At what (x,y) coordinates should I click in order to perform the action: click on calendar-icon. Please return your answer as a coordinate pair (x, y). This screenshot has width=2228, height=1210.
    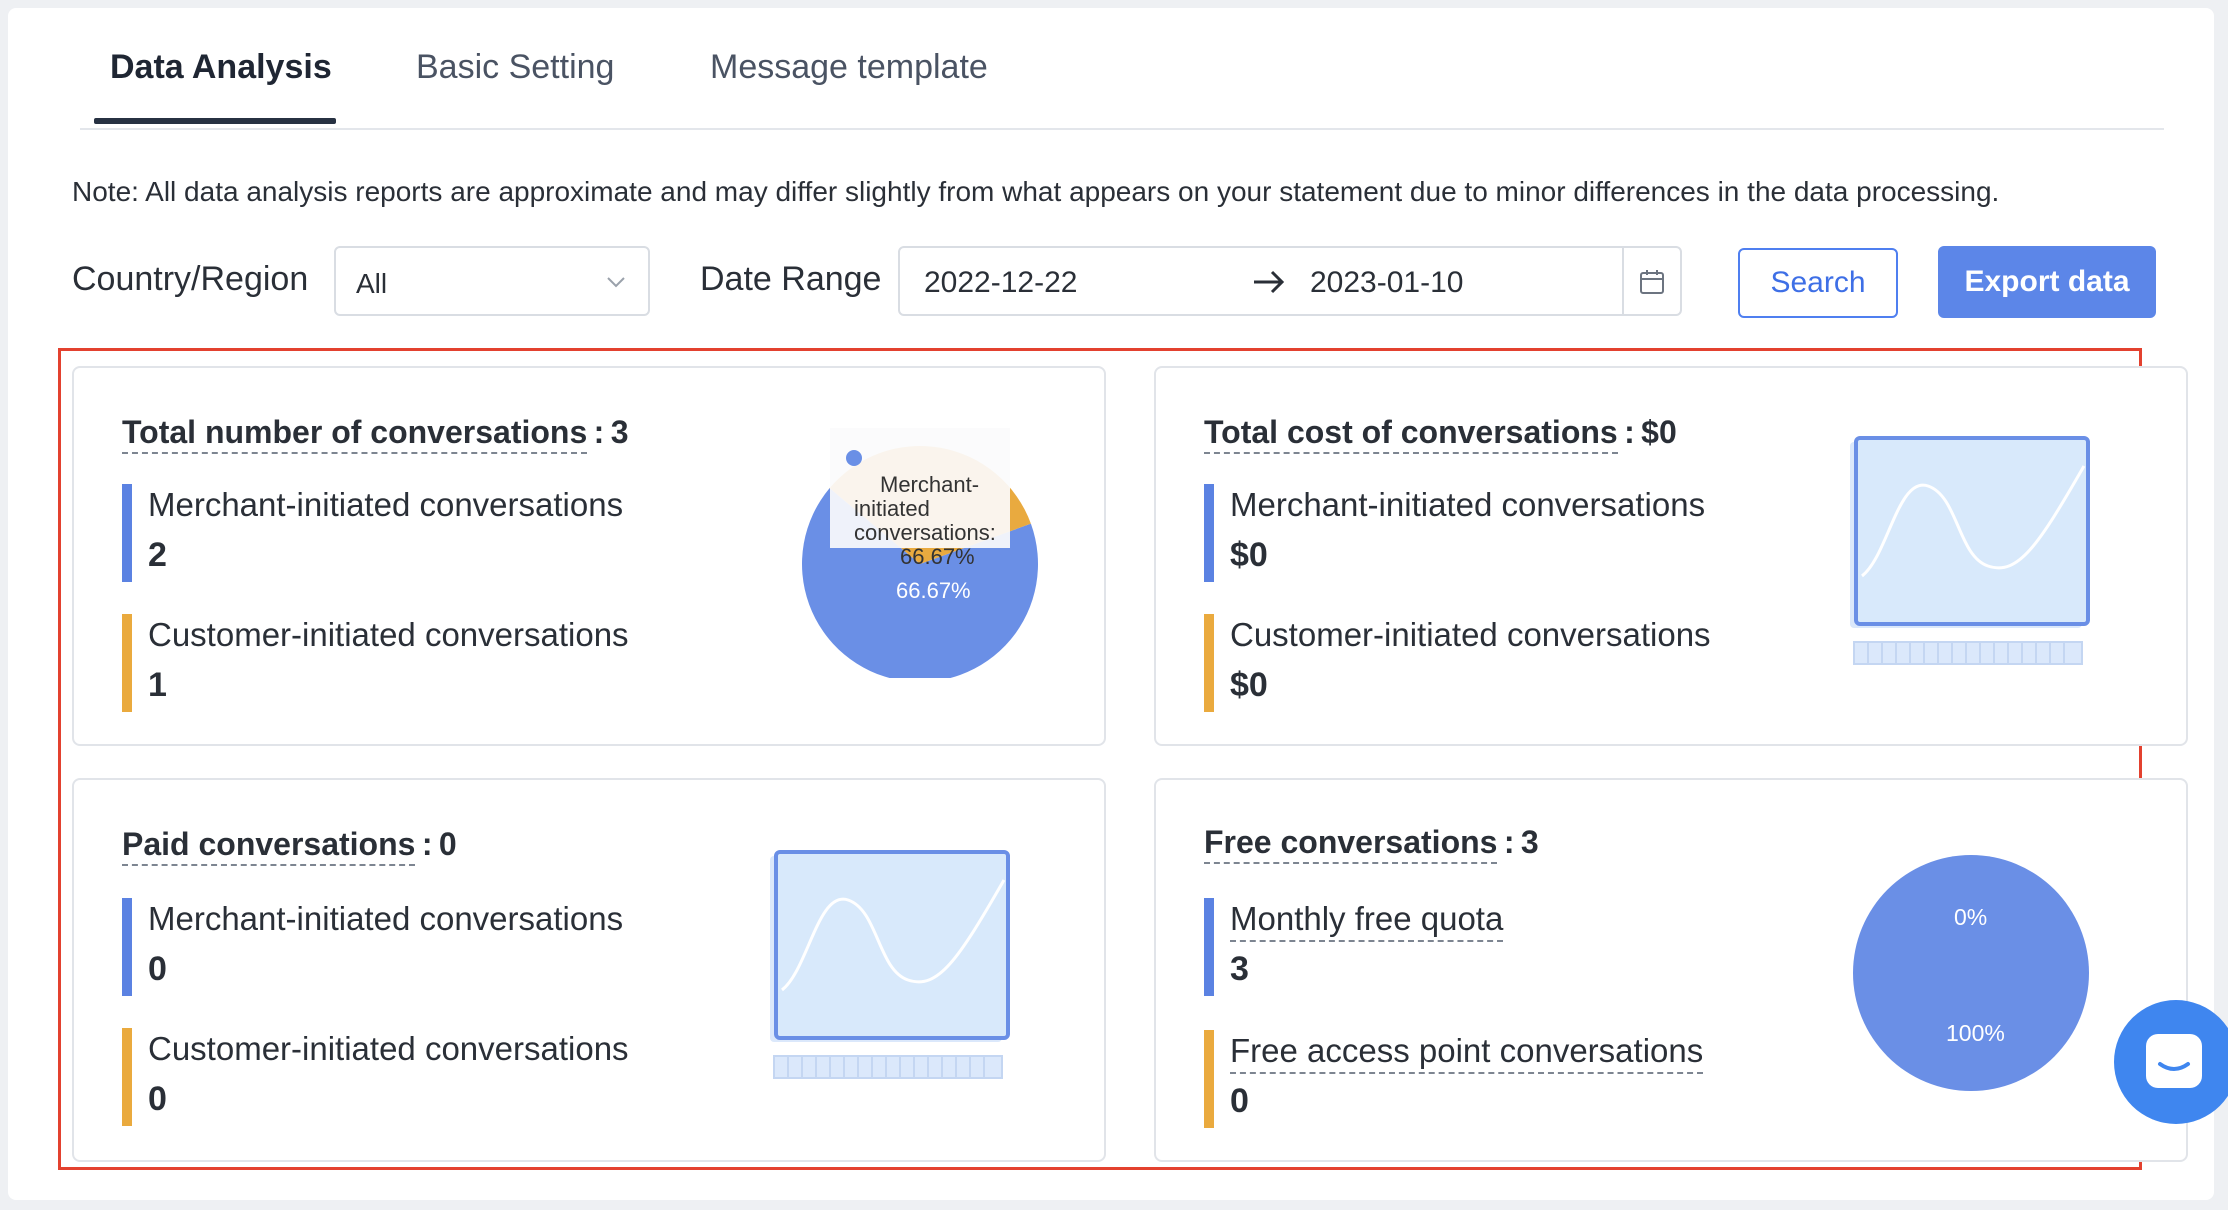
    Looking at the image, I should click on (1652, 282).